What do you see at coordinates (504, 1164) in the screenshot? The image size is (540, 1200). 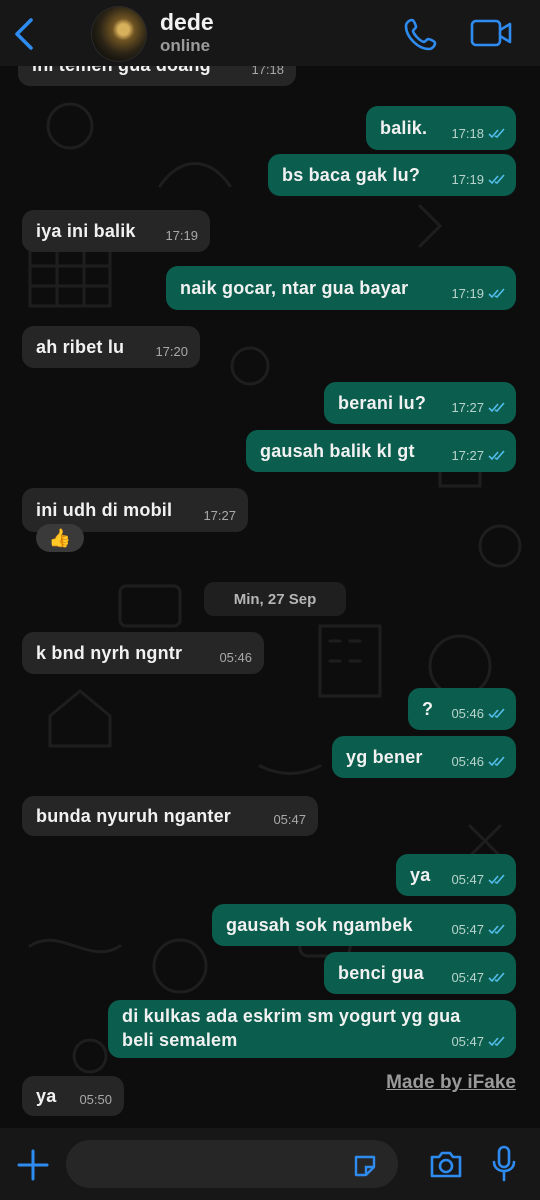 I see `microphone-icon` at bounding box center [504, 1164].